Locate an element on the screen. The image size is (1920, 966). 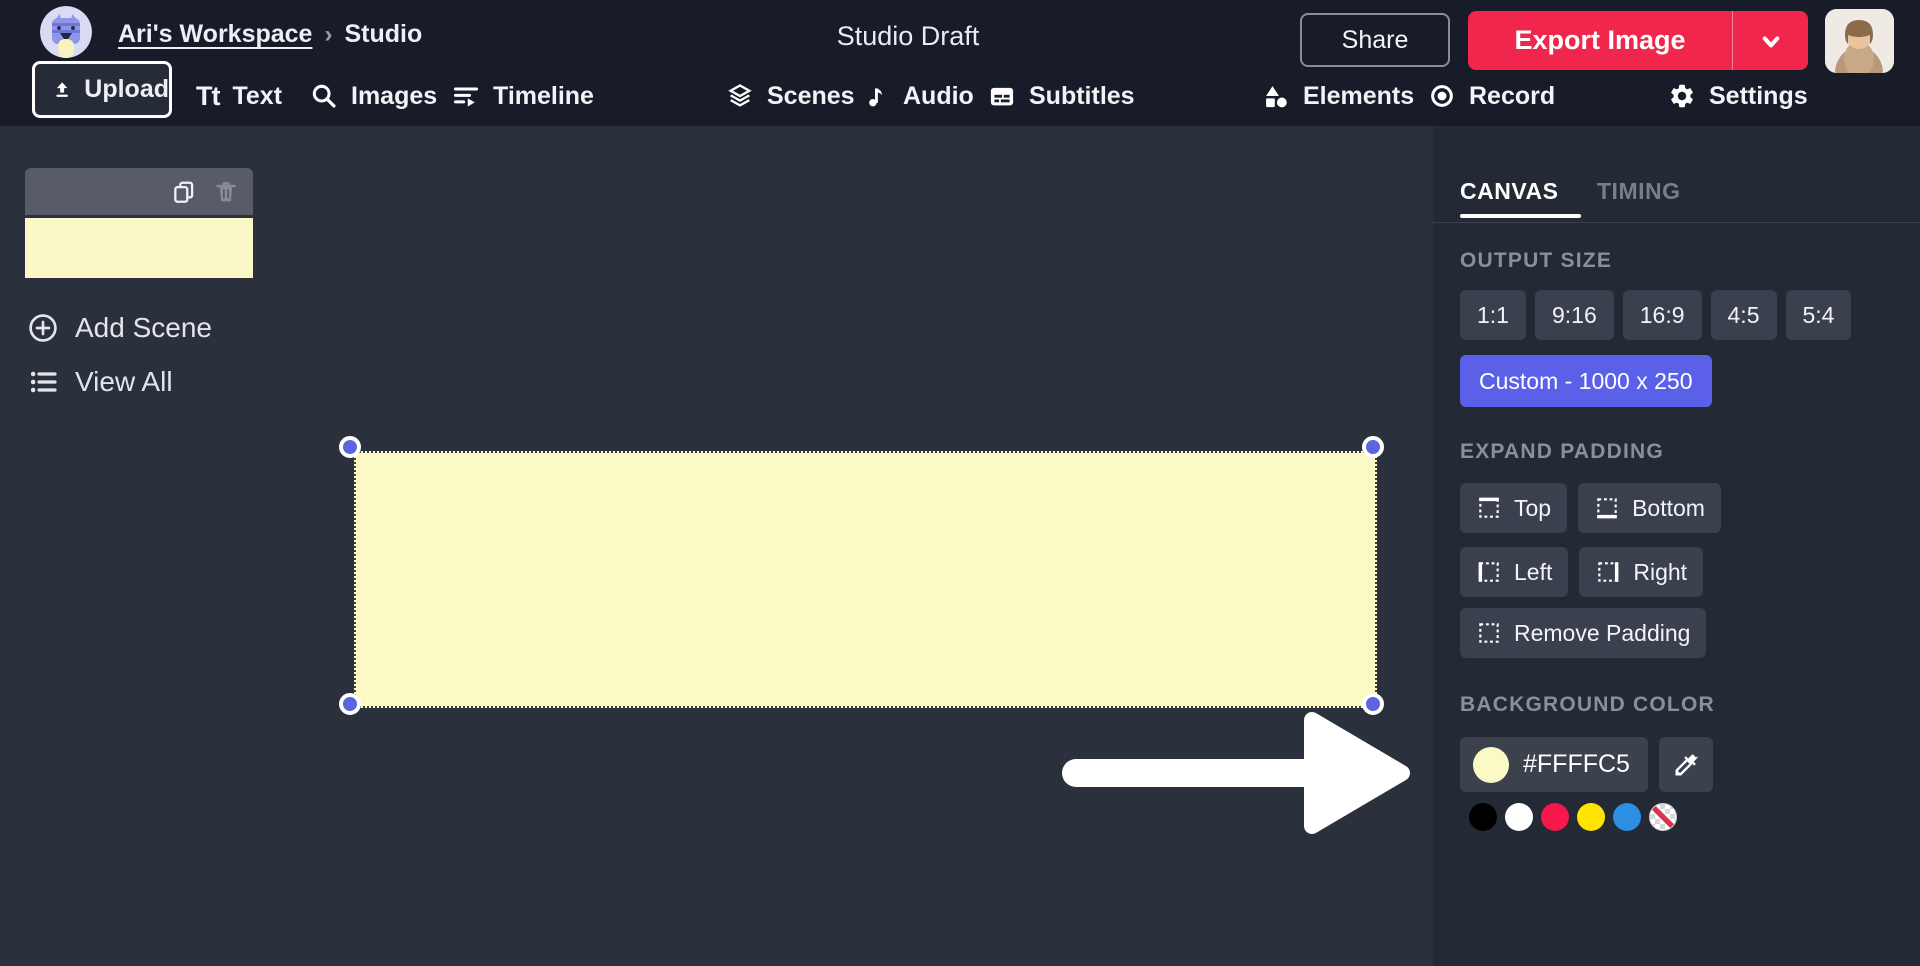
search-icon is located at coordinates (324, 96).